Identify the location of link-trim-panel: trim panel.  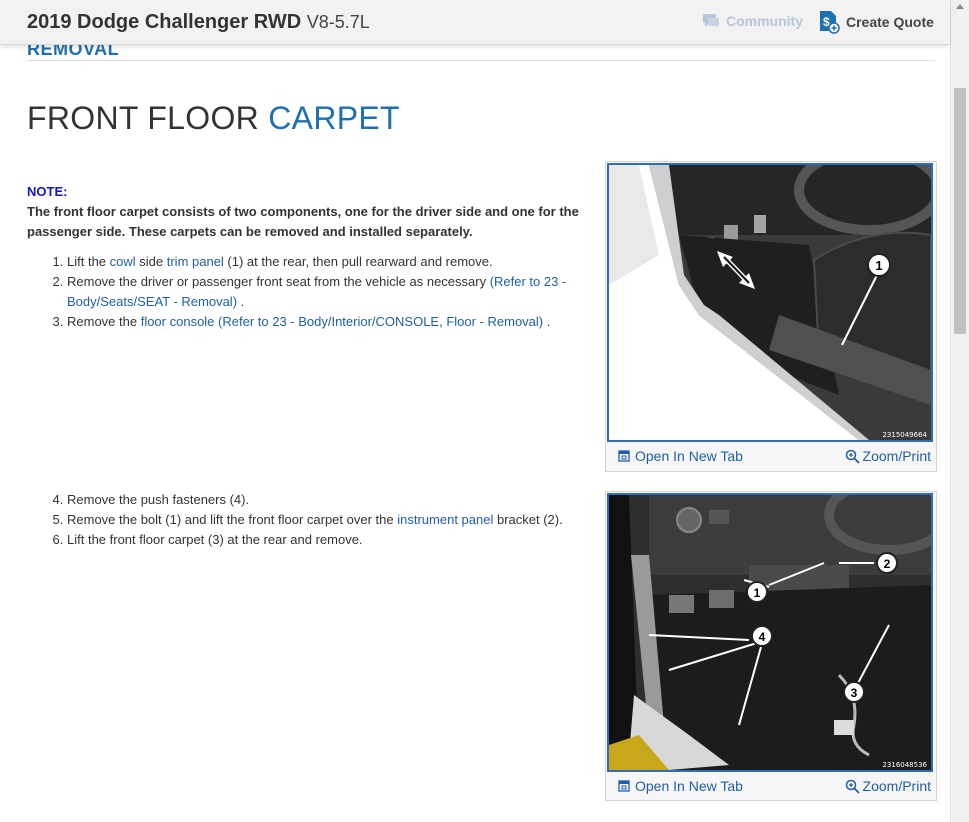
(195, 261).